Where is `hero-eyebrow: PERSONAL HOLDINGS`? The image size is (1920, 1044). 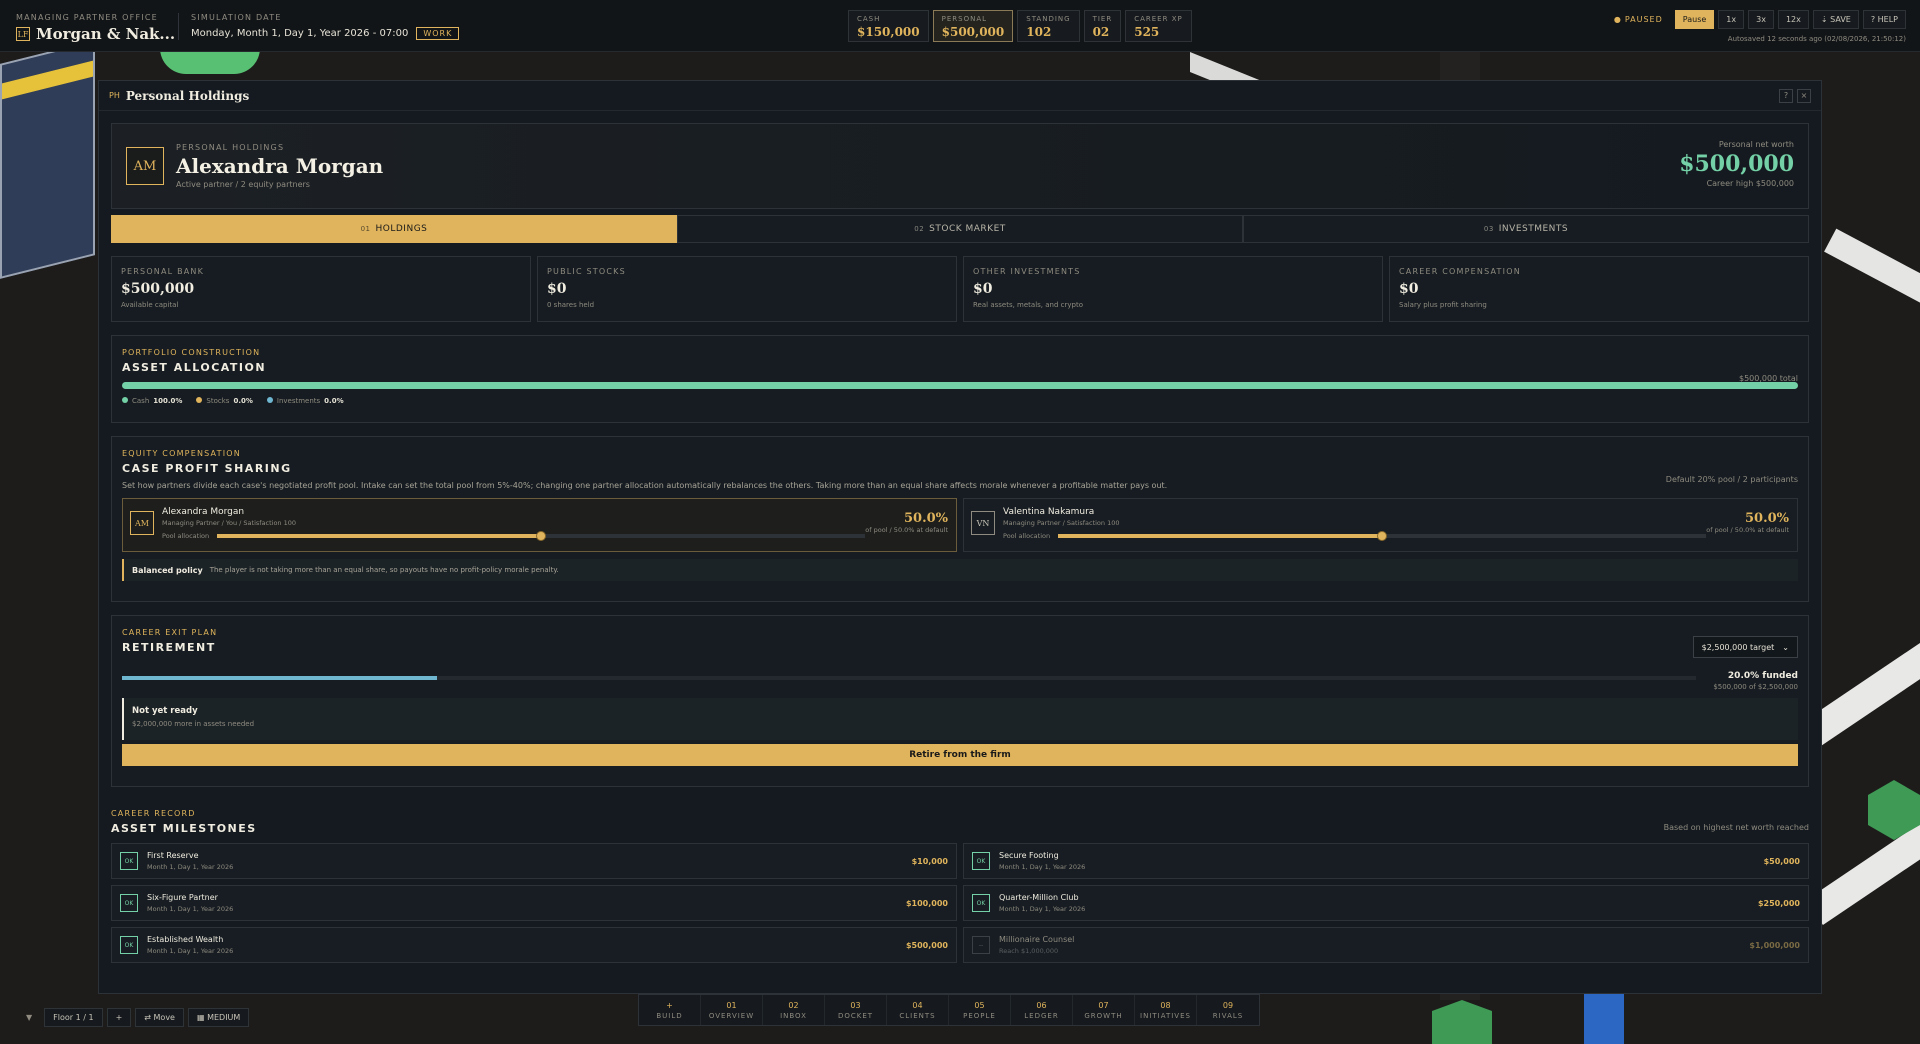
hero-eyebrow: PERSONAL HOLDINGS is located at coordinates (230, 147).